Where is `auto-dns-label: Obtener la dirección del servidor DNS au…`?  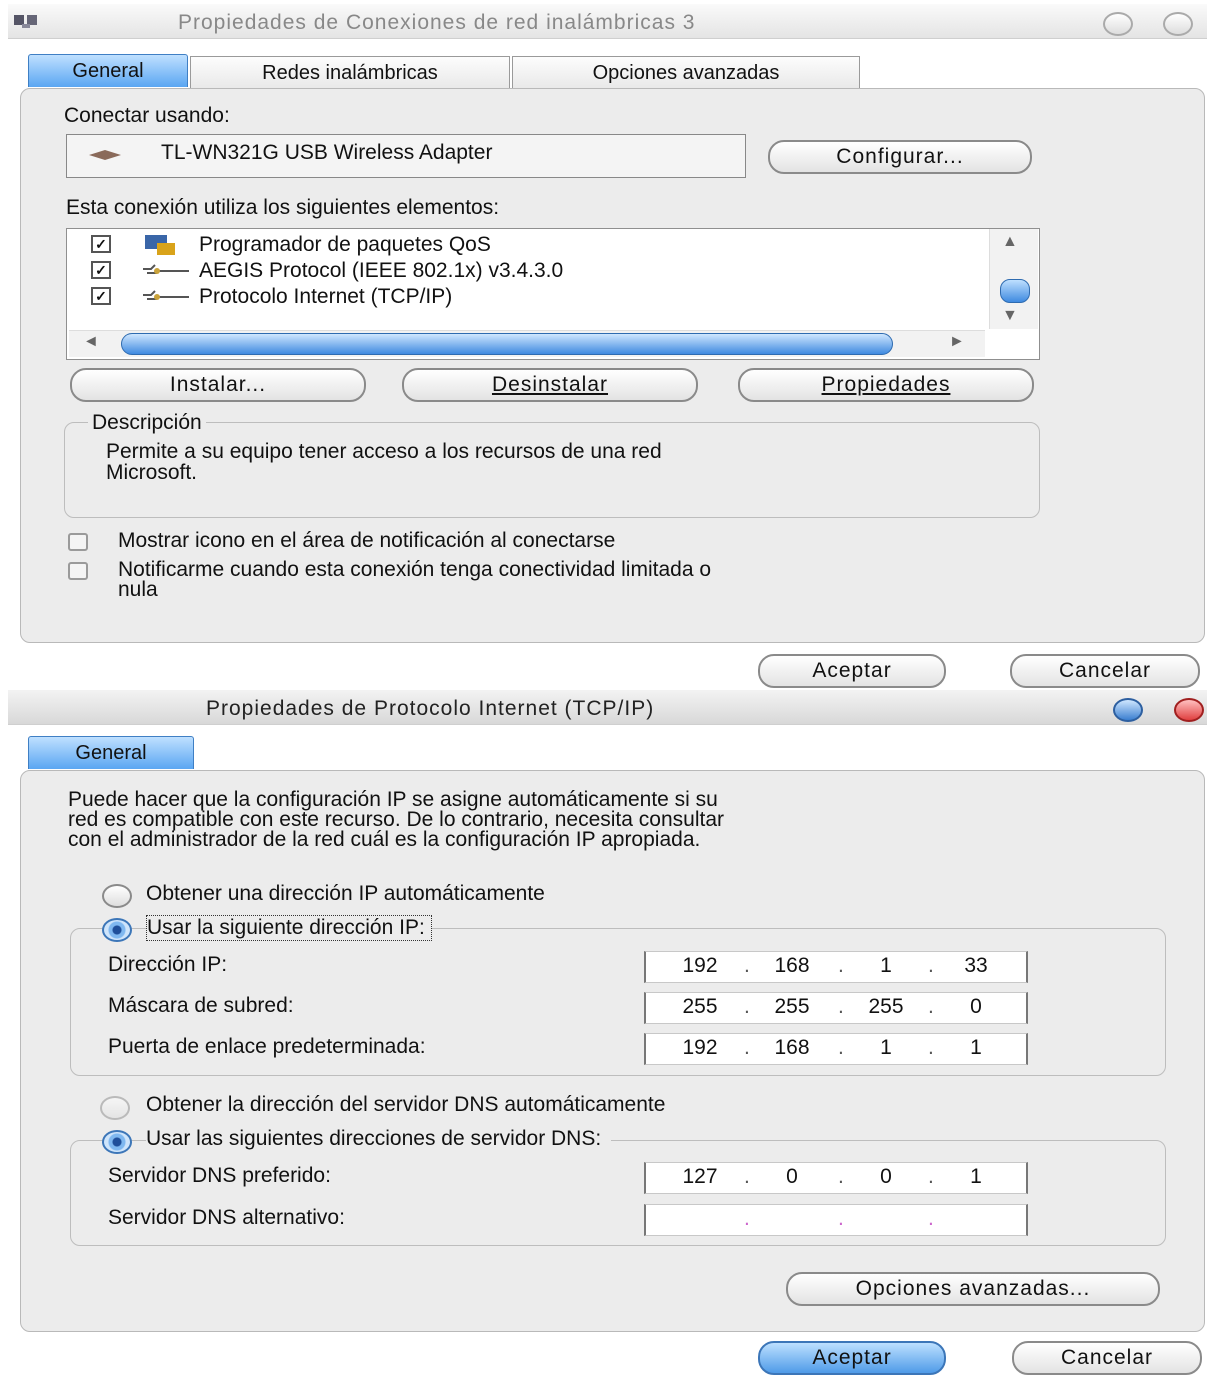 auto-dns-label: Obtener la dirección del servidor DNS au… is located at coordinates (405, 1105).